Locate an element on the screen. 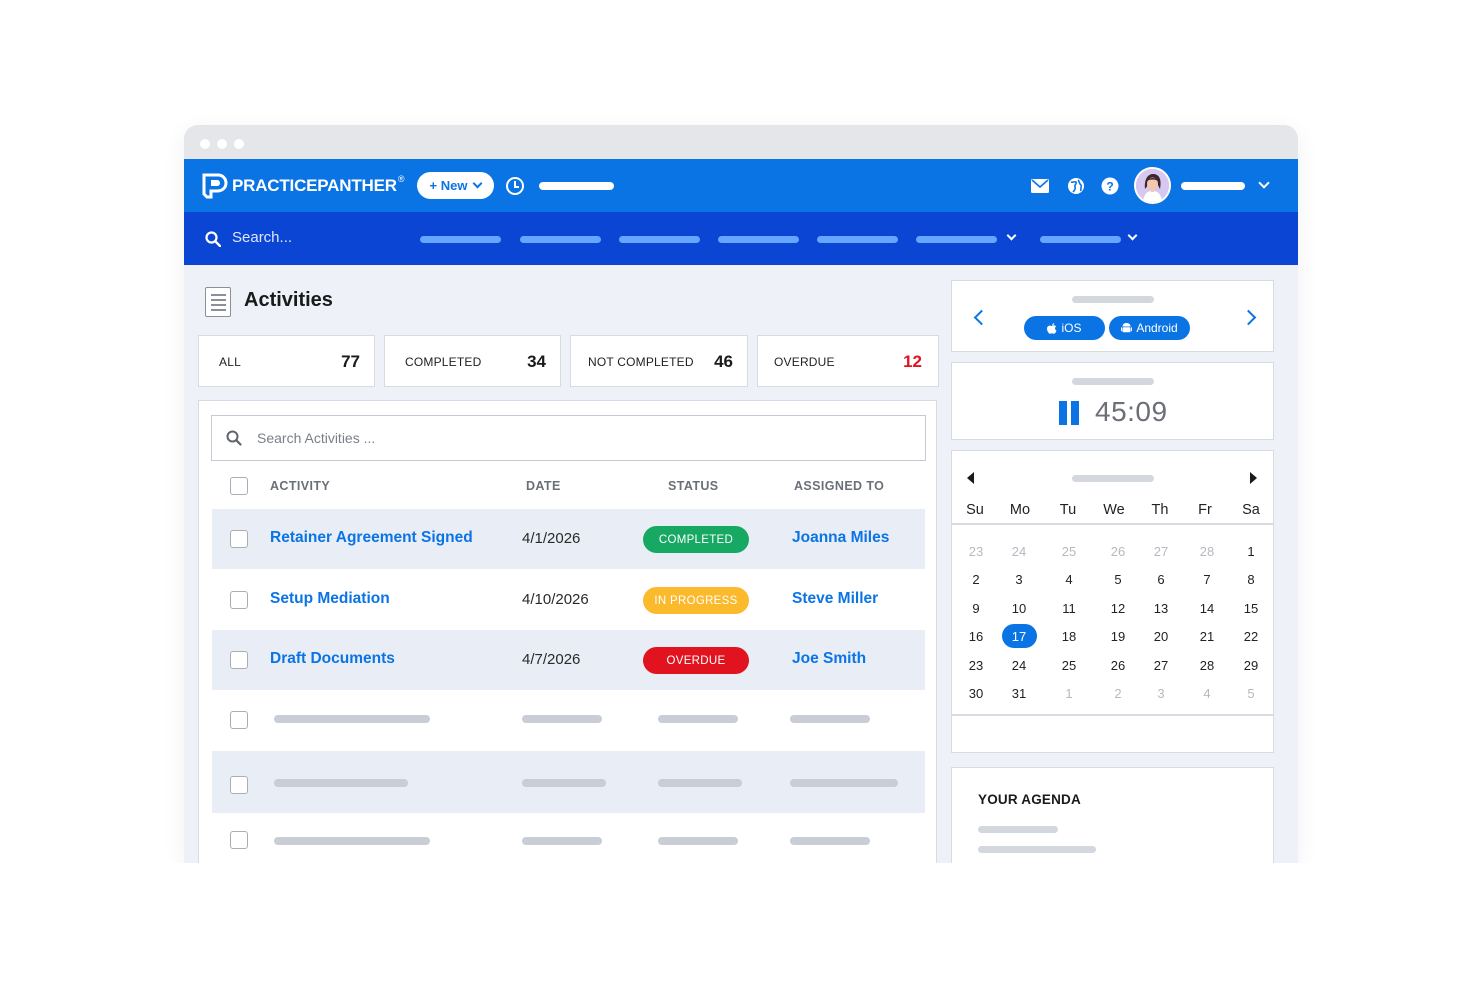  stat-card-overdue: OVERDUE 12 is located at coordinates (848, 361).